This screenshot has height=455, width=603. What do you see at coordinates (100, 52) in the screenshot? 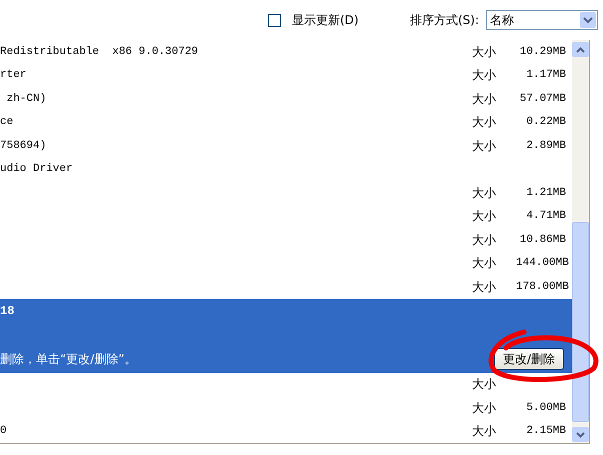
I see `program-name: Redistributable x86 9.0.30729` at bounding box center [100, 52].